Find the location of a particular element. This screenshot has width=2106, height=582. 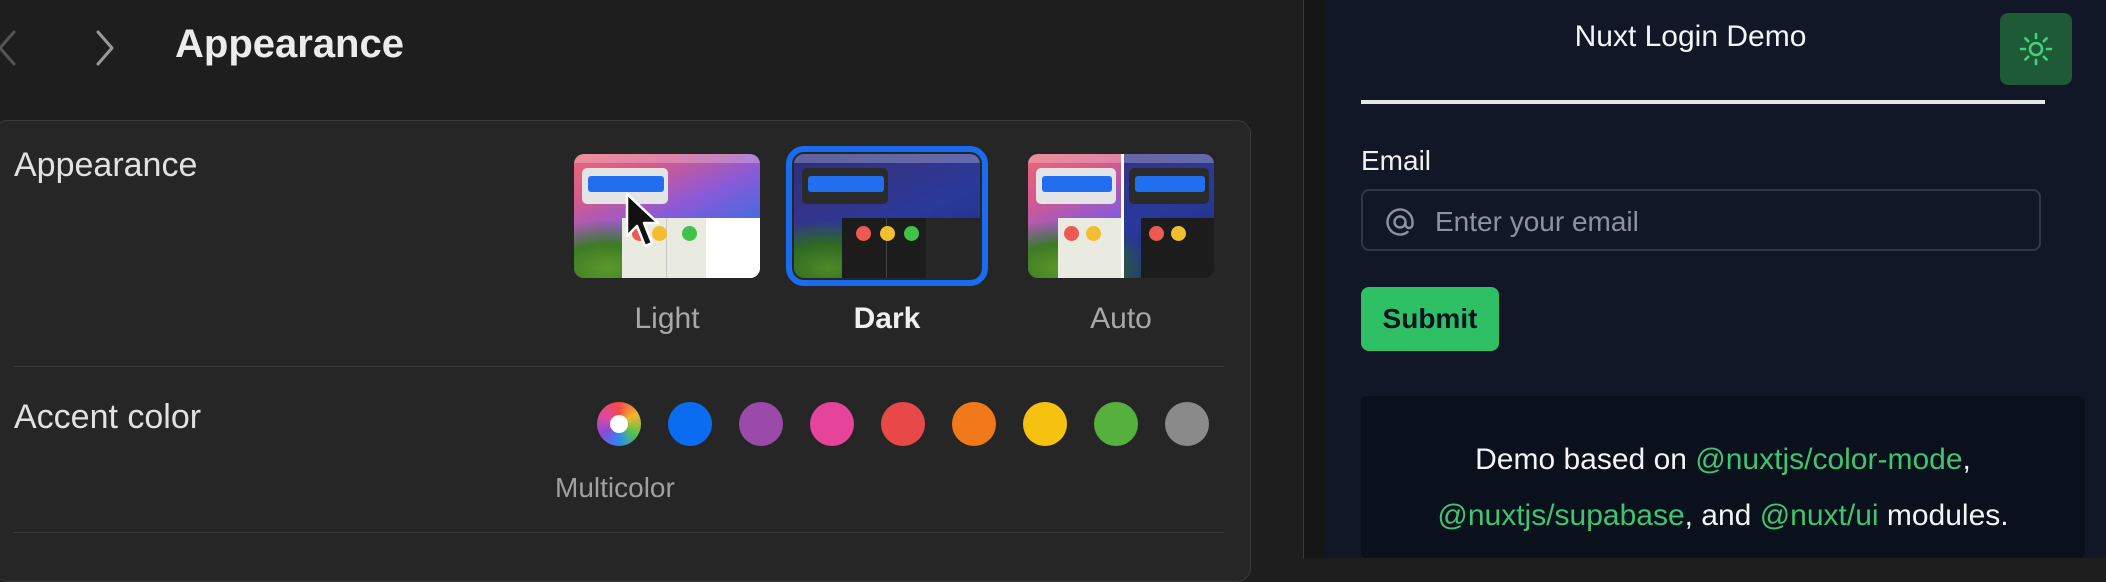

back-button is located at coordinates (11, 48).